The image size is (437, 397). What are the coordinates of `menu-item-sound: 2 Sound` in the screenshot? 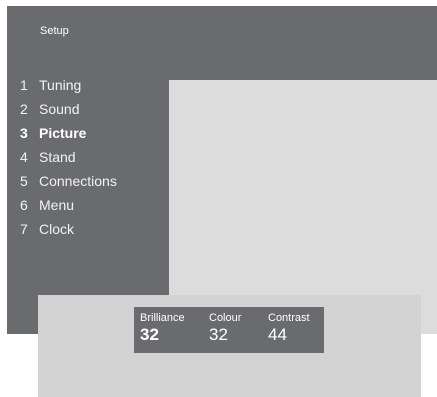 It's located at (68, 113).